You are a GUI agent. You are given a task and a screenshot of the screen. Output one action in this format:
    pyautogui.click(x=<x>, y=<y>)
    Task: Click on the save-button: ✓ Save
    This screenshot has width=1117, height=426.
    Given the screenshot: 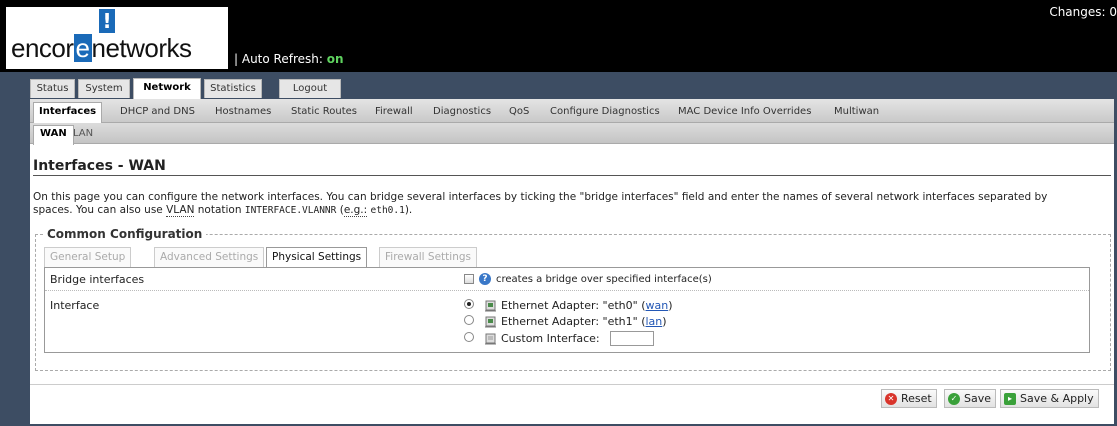 What is the action you would take?
    pyautogui.click(x=970, y=398)
    